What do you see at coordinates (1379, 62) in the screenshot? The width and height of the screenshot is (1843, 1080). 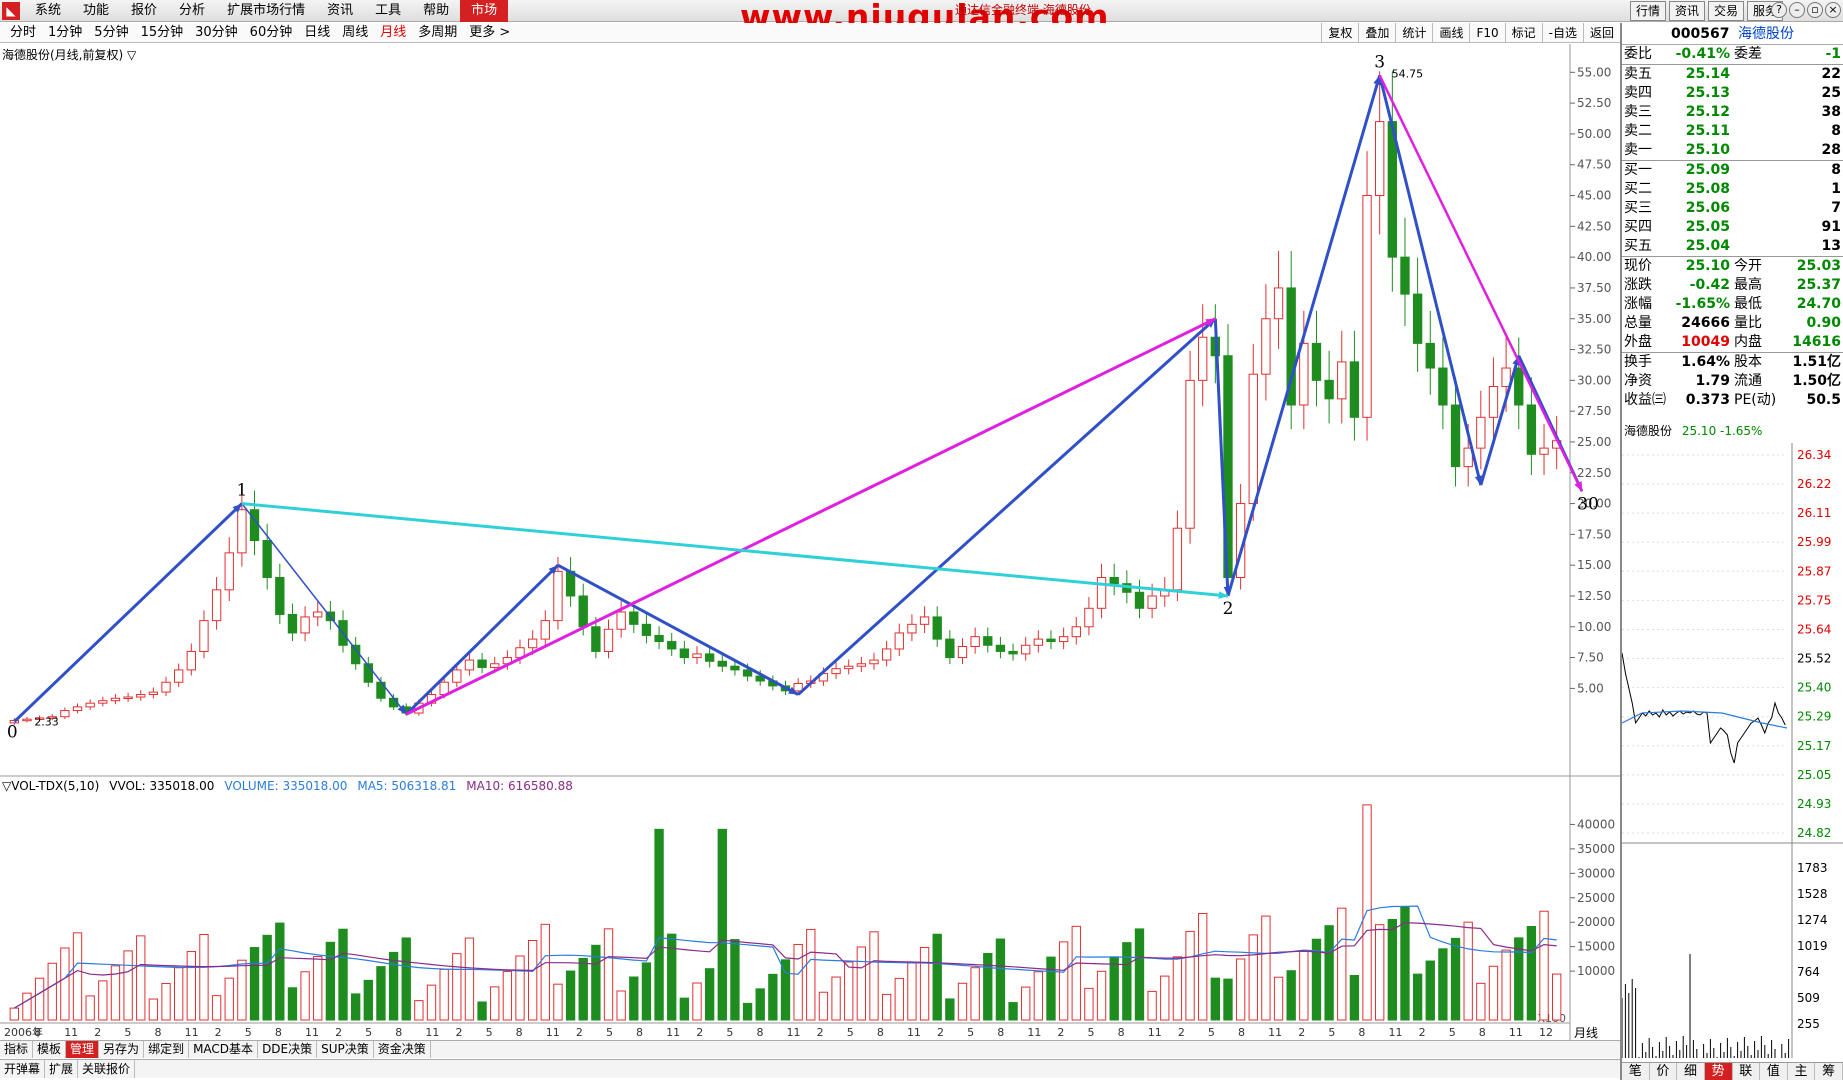 I see `wave-label: 3` at bounding box center [1379, 62].